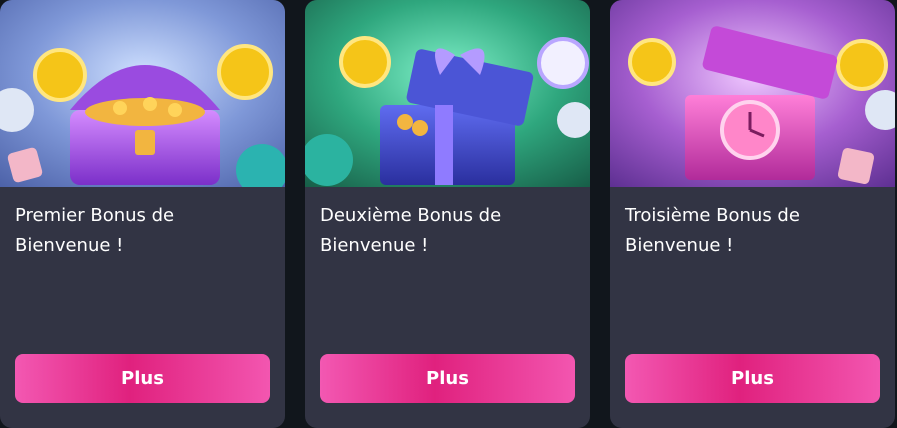  I want to click on gift-box-icon, so click(447, 93).